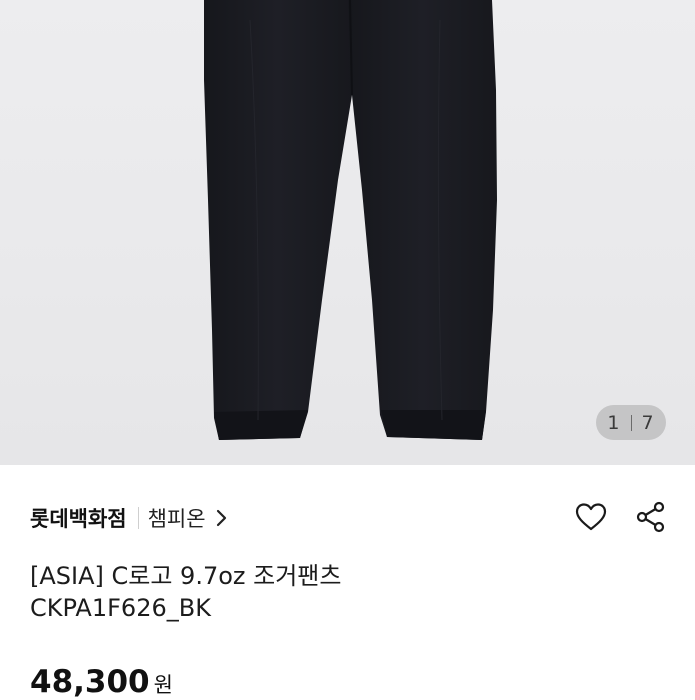  What do you see at coordinates (651, 517) in the screenshot?
I see `share-icon` at bounding box center [651, 517].